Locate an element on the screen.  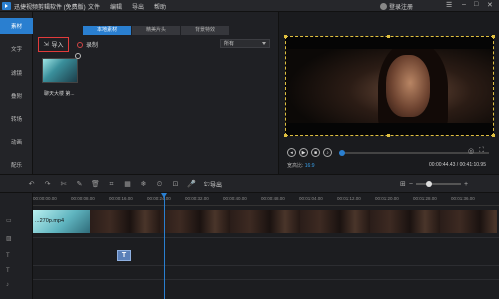
menu-help: 帮助 is located at coordinates (165, 6).